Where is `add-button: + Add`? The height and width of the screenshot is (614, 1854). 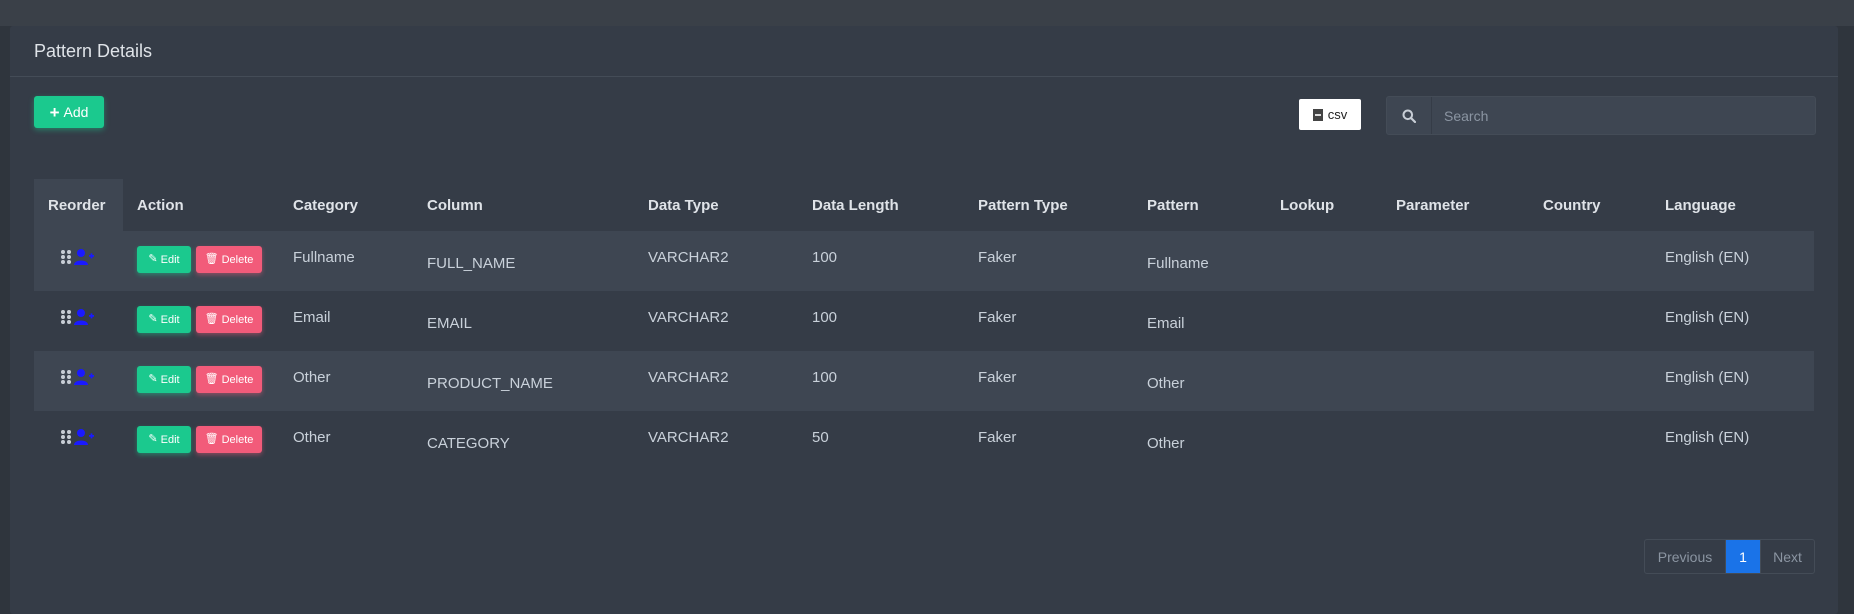 add-button: + Add is located at coordinates (69, 112).